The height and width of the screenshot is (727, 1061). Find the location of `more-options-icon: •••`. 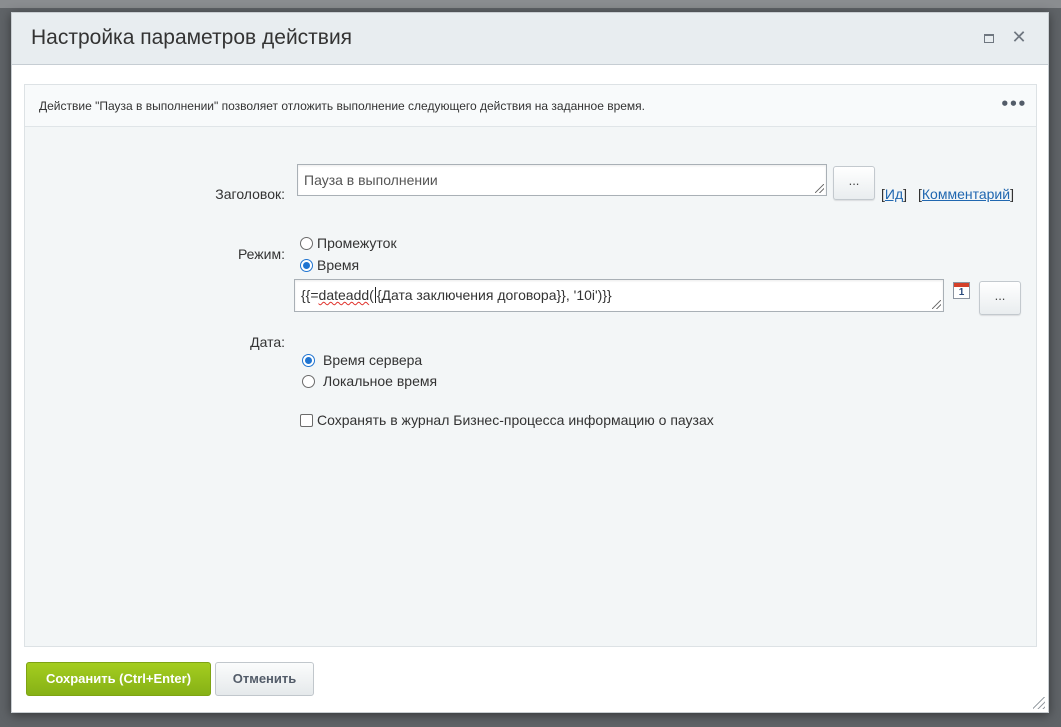

more-options-icon: ••• is located at coordinates (1013, 104).